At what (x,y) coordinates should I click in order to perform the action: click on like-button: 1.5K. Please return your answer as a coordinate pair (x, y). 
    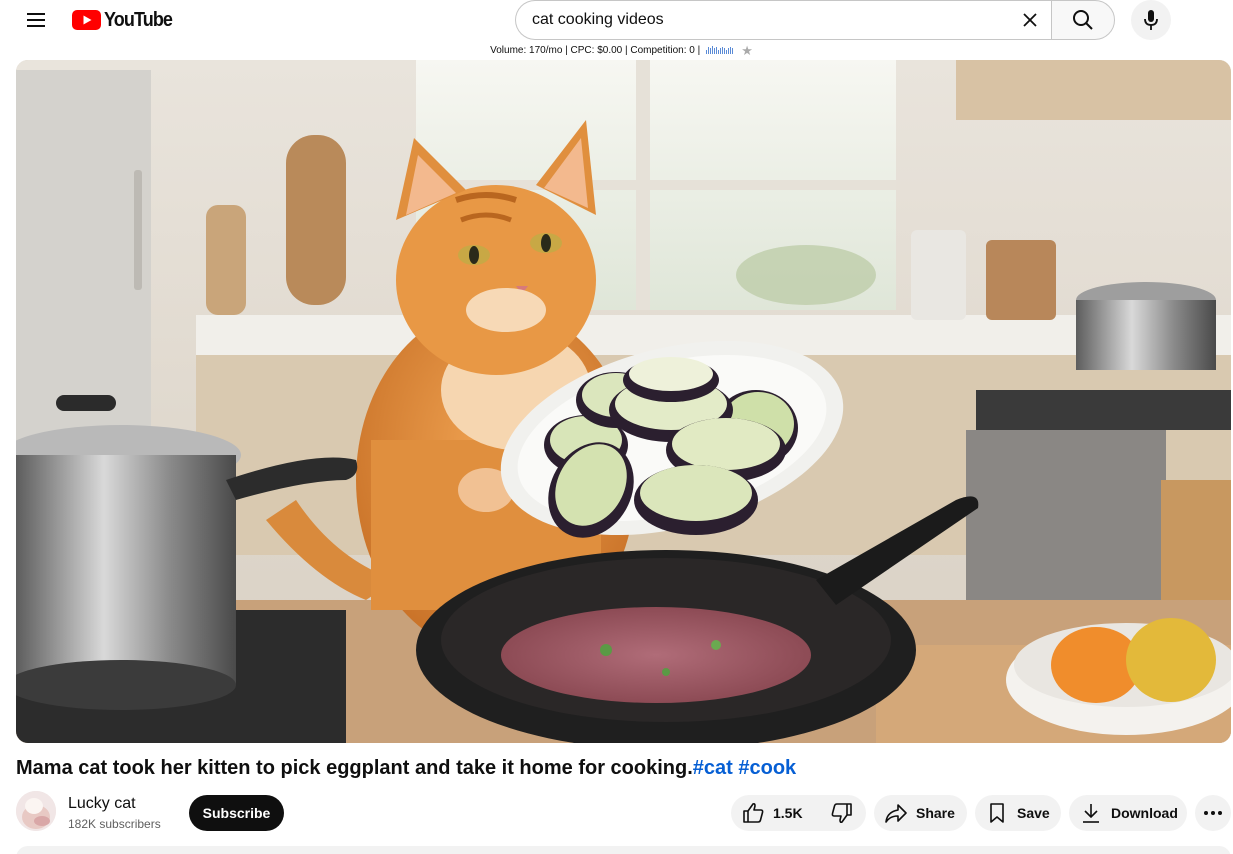
    Looking at the image, I should click on (774, 813).